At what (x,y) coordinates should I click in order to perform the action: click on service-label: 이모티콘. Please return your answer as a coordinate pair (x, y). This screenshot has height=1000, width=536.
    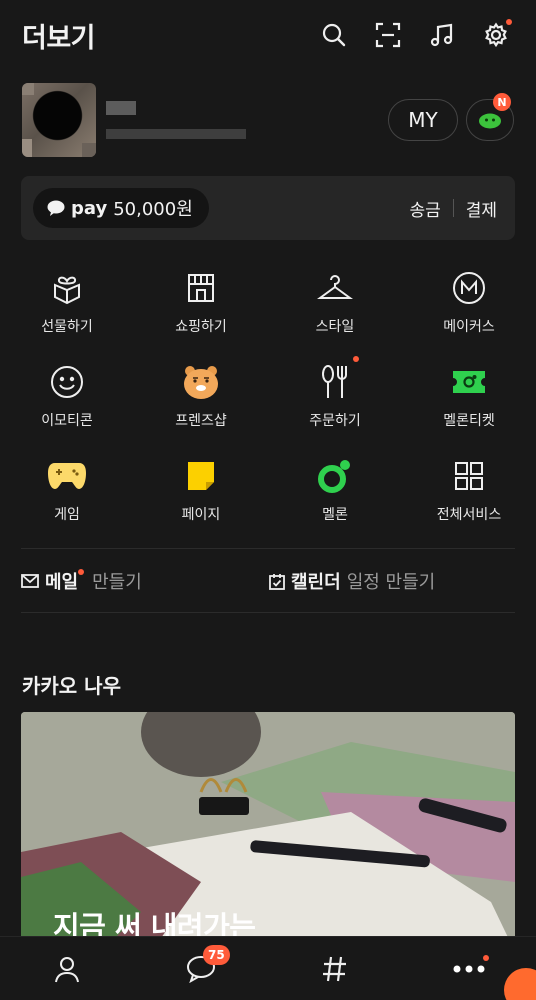
    Looking at the image, I should click on (67, 421).